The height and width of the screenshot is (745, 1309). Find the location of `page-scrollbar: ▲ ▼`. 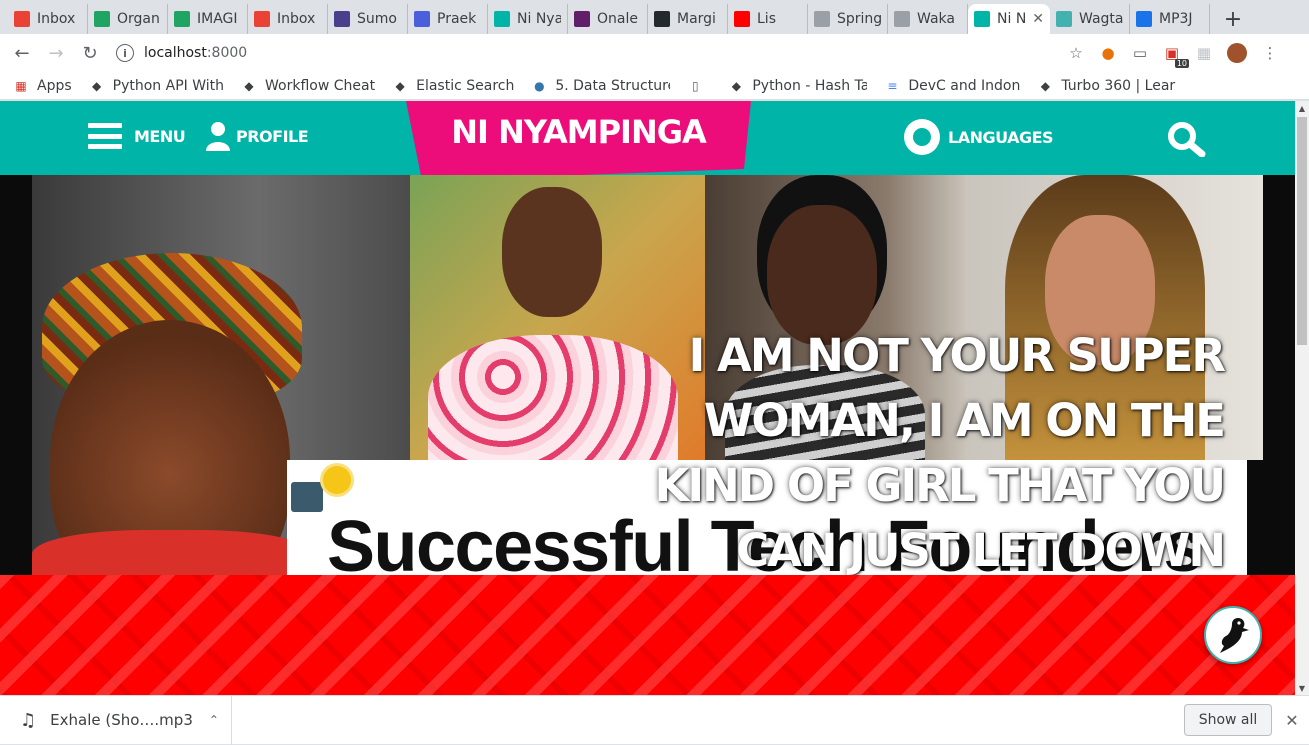

page-scrollbar: ▲ ▼ is located at coordinates (1302, 398).